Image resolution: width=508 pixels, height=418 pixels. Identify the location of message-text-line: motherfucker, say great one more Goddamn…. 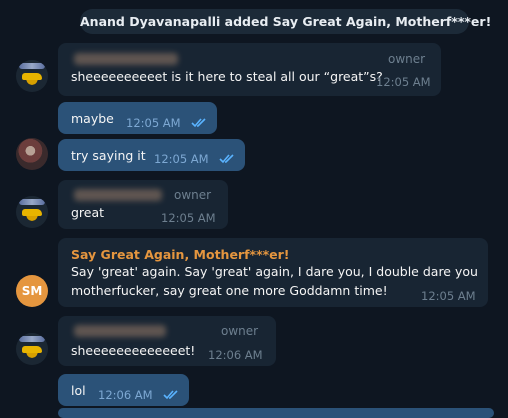
(229, 290).